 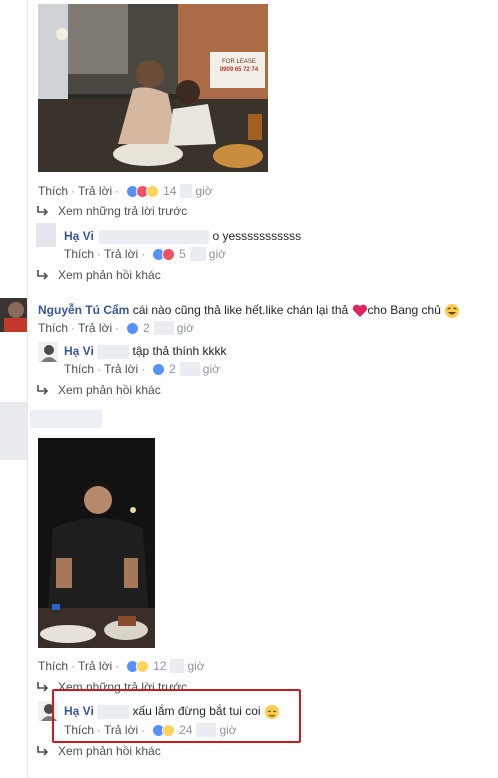 I want to click on reaction-count: 12, so click(x=160, y=666).